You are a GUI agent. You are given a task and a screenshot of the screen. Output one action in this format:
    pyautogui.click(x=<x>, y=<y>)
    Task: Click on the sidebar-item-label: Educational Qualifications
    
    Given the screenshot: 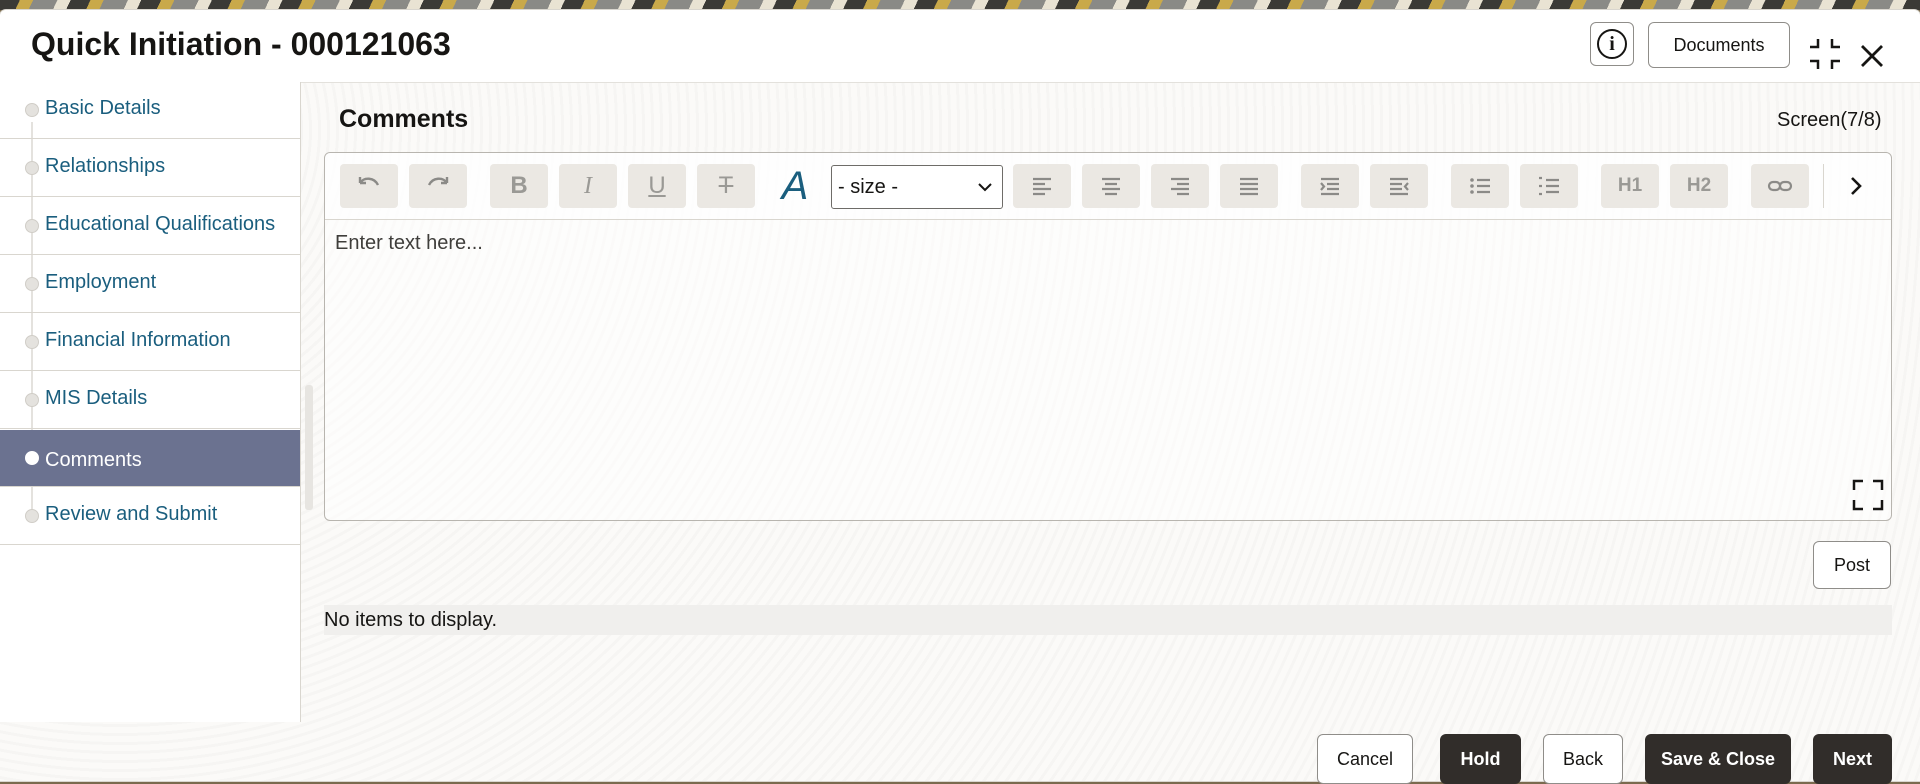 What is the action you would take?
    pyautogui.click(x=160, y=224)
    